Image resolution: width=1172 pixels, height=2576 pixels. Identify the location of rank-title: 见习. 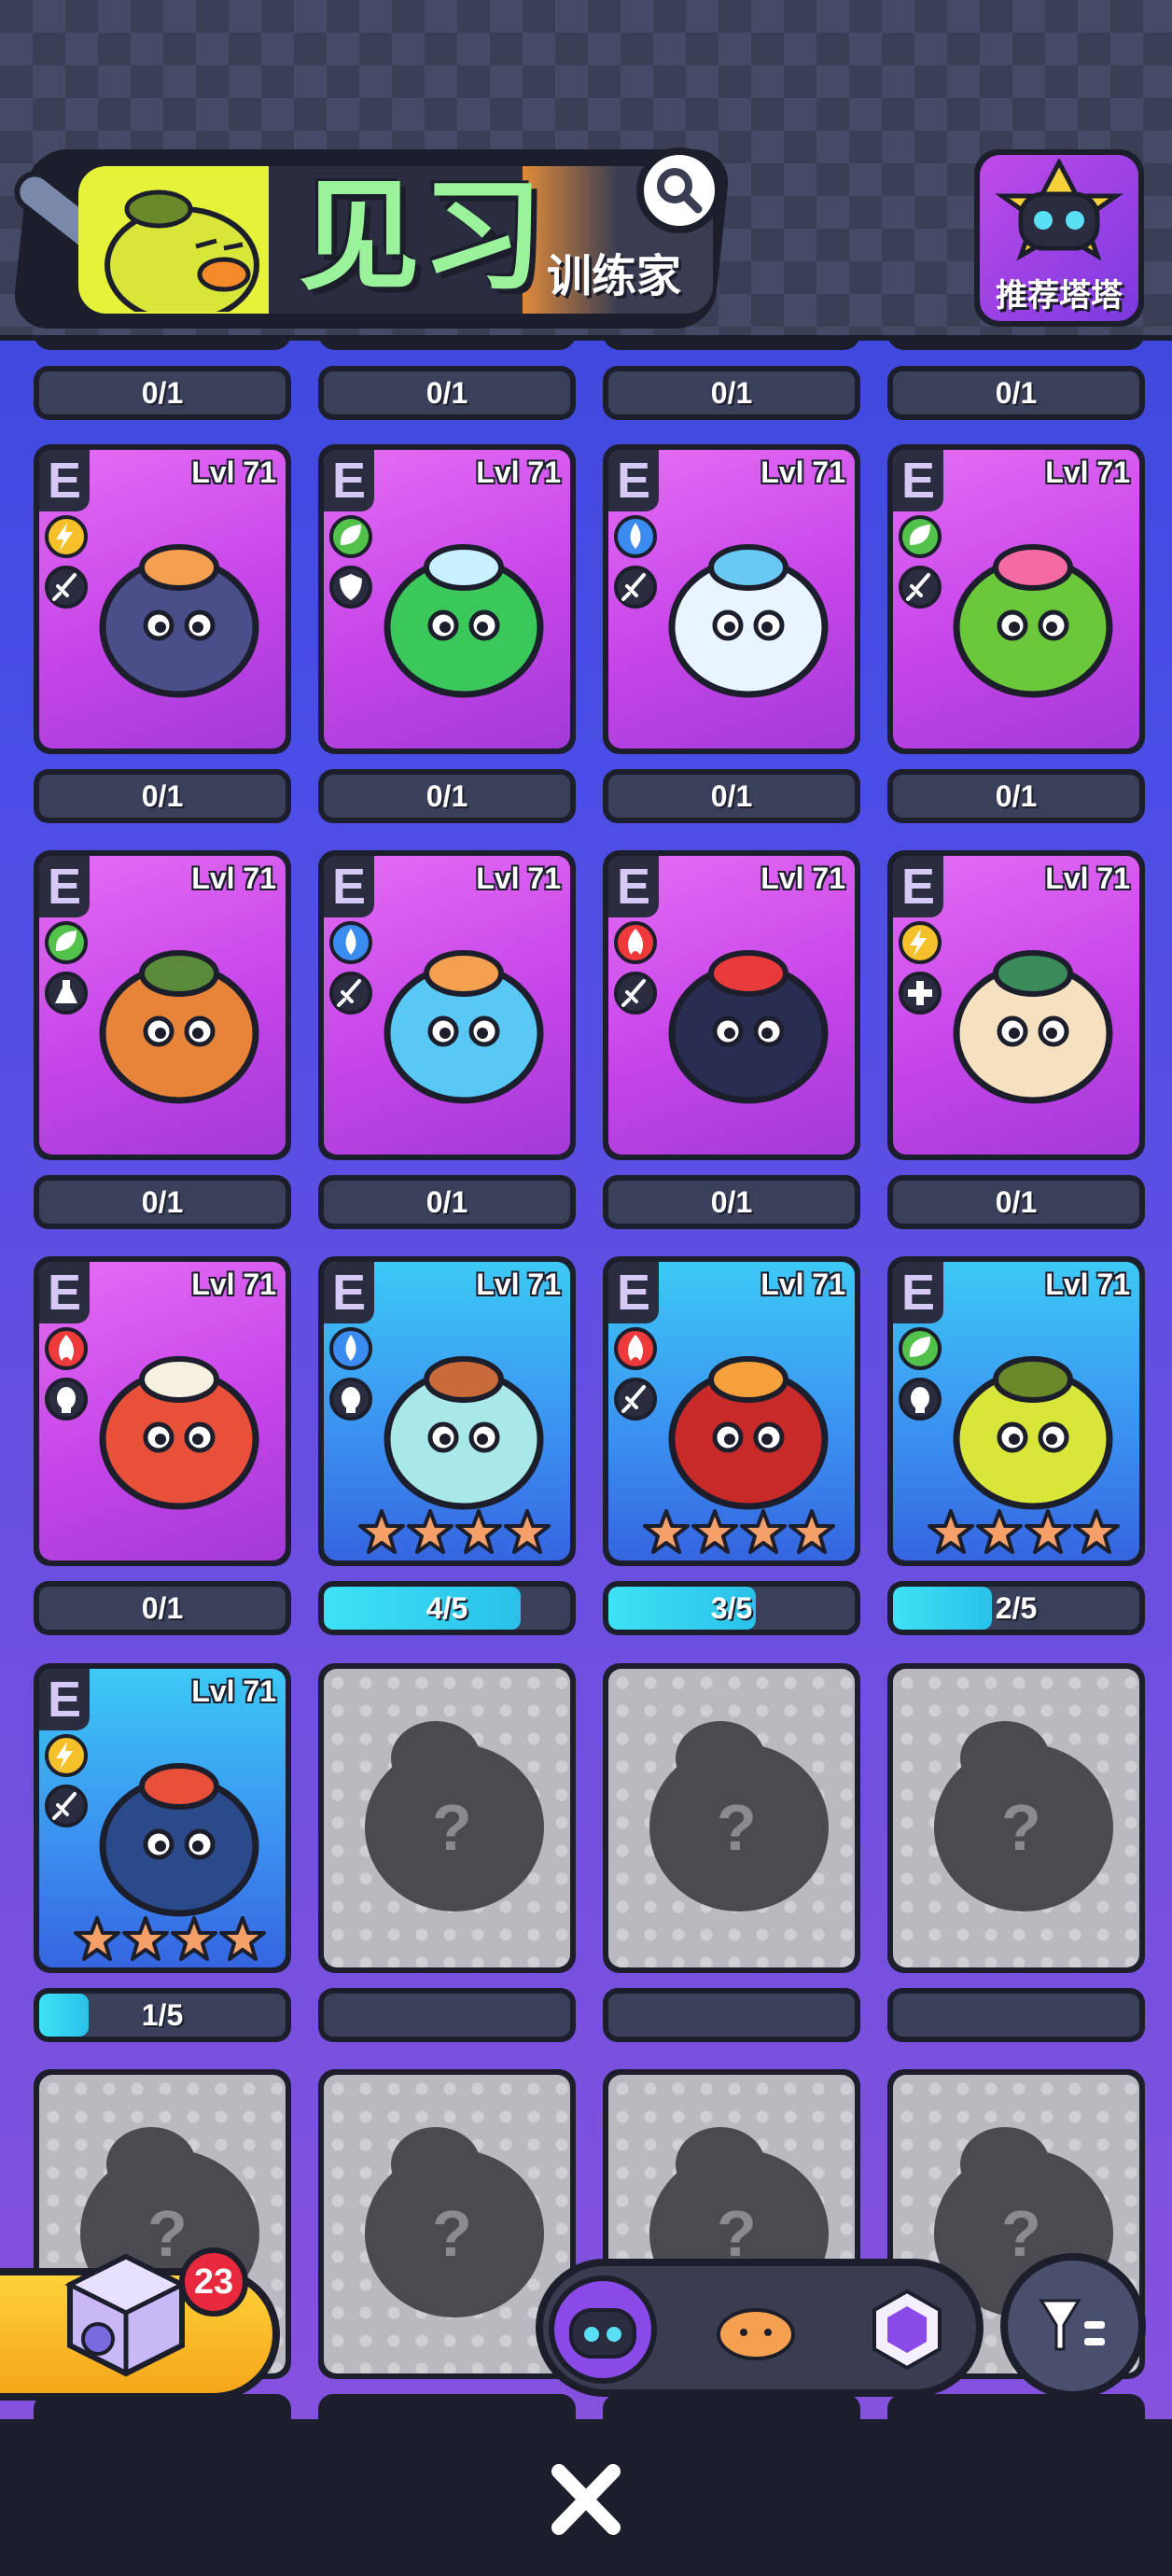
(422, 236).